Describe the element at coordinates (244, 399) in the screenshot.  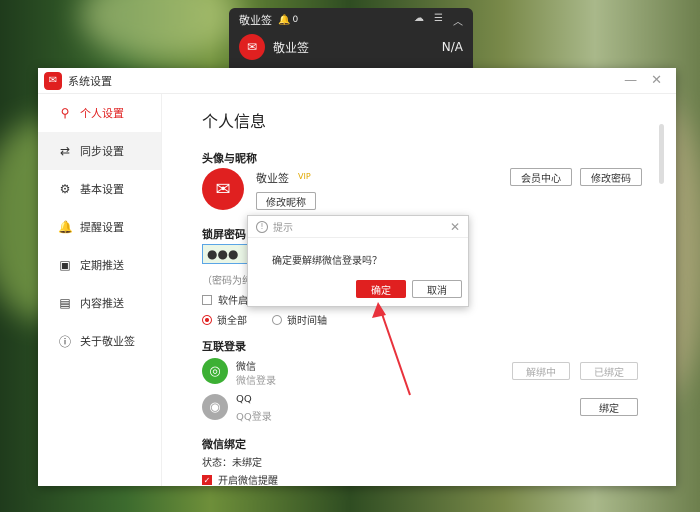
I see `qq-name: QQ` at that location.